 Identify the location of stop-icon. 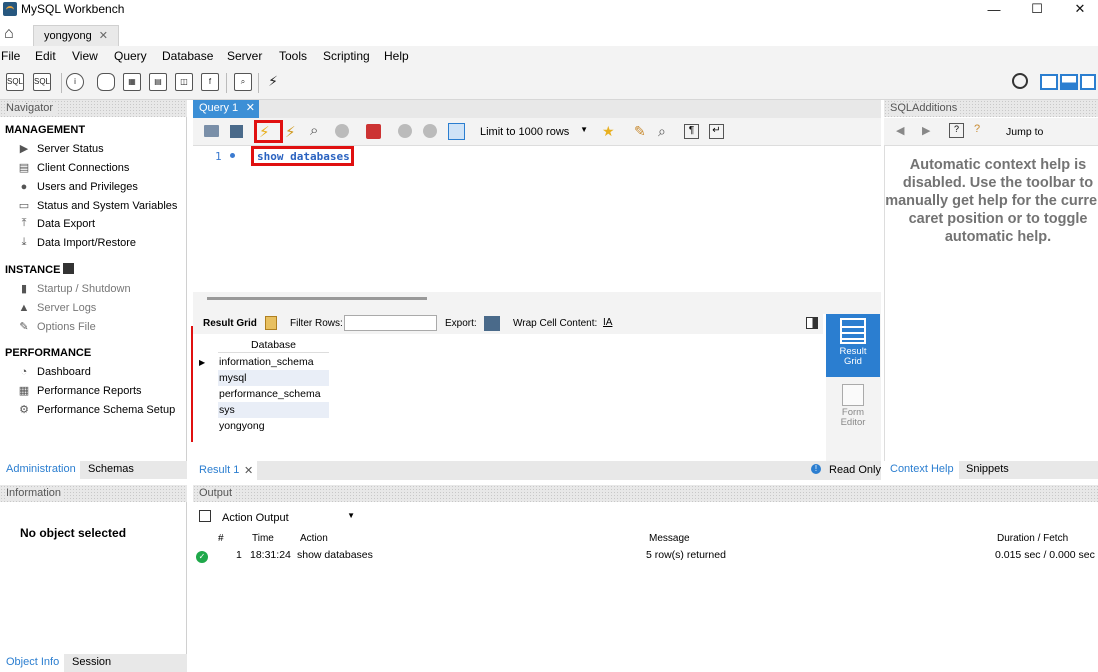
(342, 131).